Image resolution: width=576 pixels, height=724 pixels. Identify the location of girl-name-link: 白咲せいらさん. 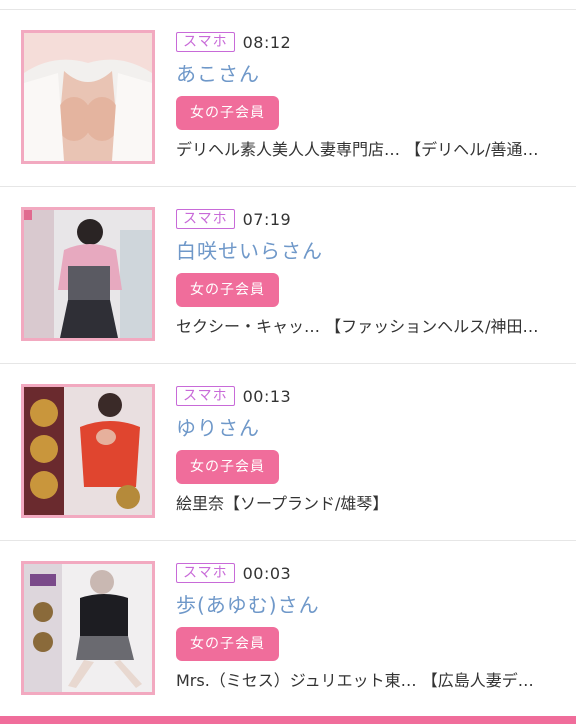
(376, 251).